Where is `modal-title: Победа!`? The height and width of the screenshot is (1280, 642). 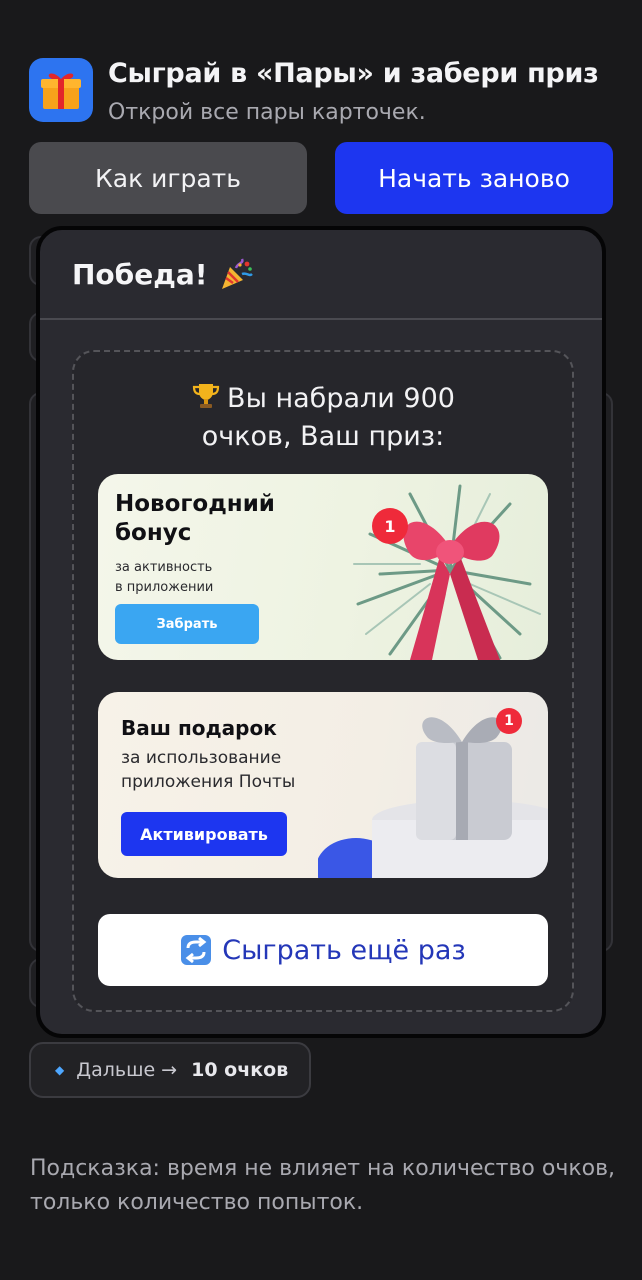 modal-title: Победа! is located at coordinates (140, 274).